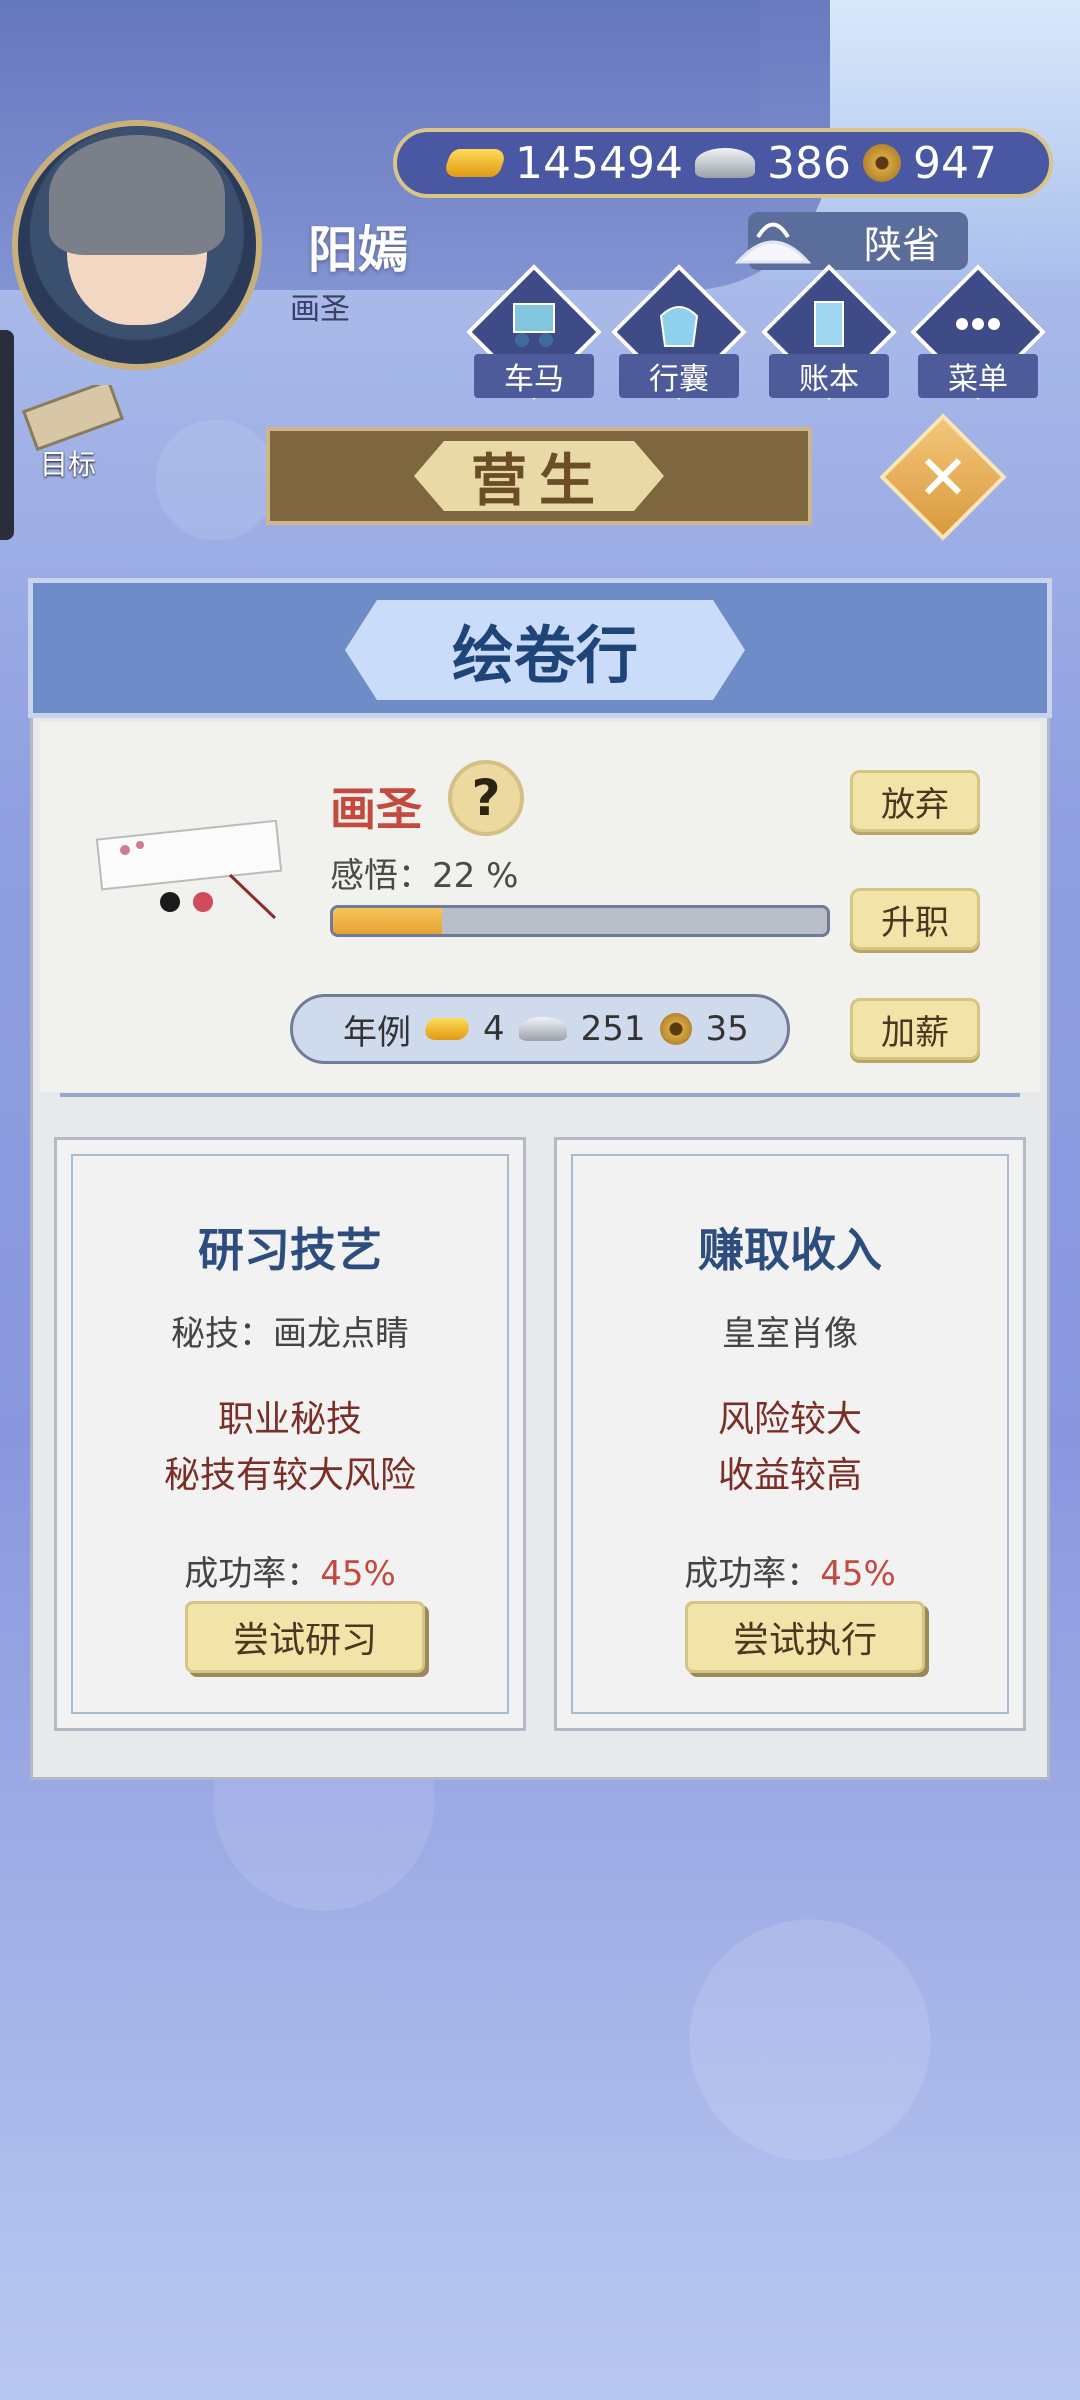  Describe the element at coordinates (189, 870) in the screenshot. I see `painting-scroll-icon` at that location.